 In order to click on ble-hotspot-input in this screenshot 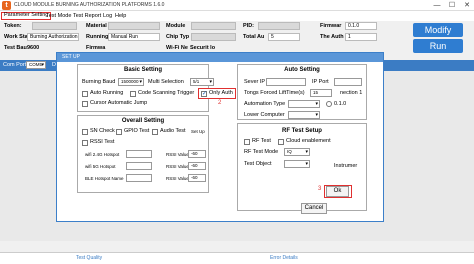, I will do `click(139, 178)`.